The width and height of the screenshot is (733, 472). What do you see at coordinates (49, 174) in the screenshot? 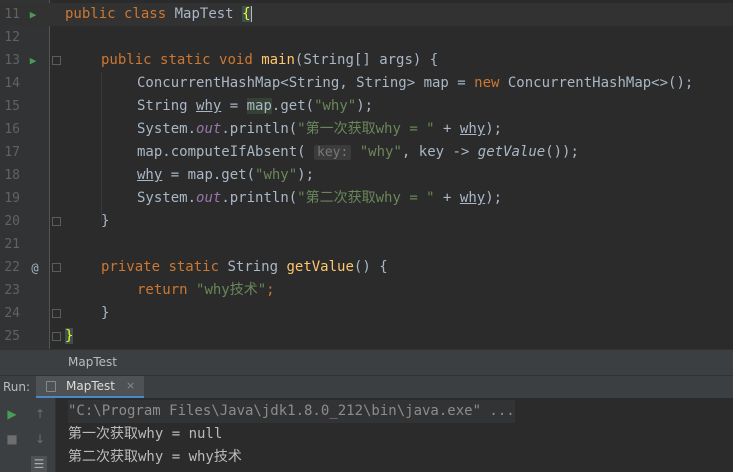
I see `gutter-divider` at bounding box center [49, 174].